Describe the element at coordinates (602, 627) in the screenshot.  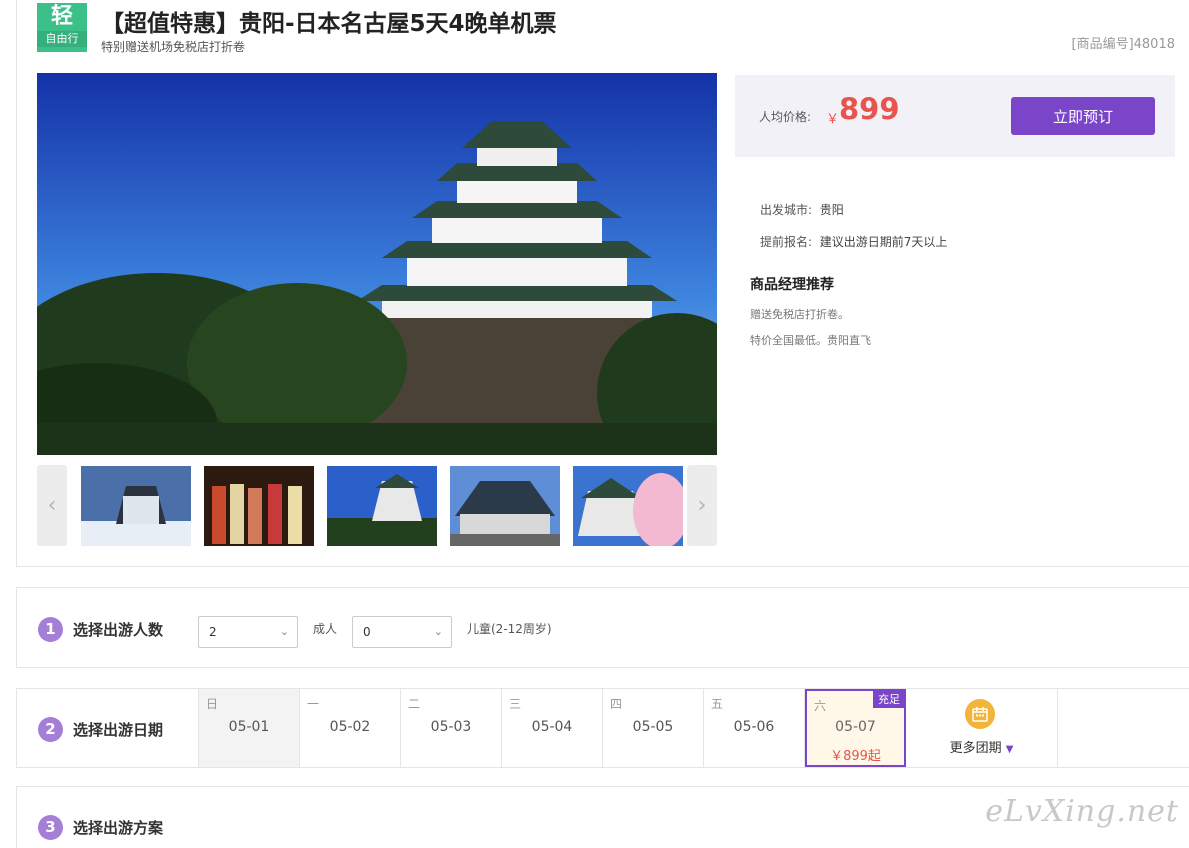
I see `step-travelers-section: 1 选择出游人数 2 ⌄ 成人 0 ⌄ 儿童(2-12周岁)` at that location.